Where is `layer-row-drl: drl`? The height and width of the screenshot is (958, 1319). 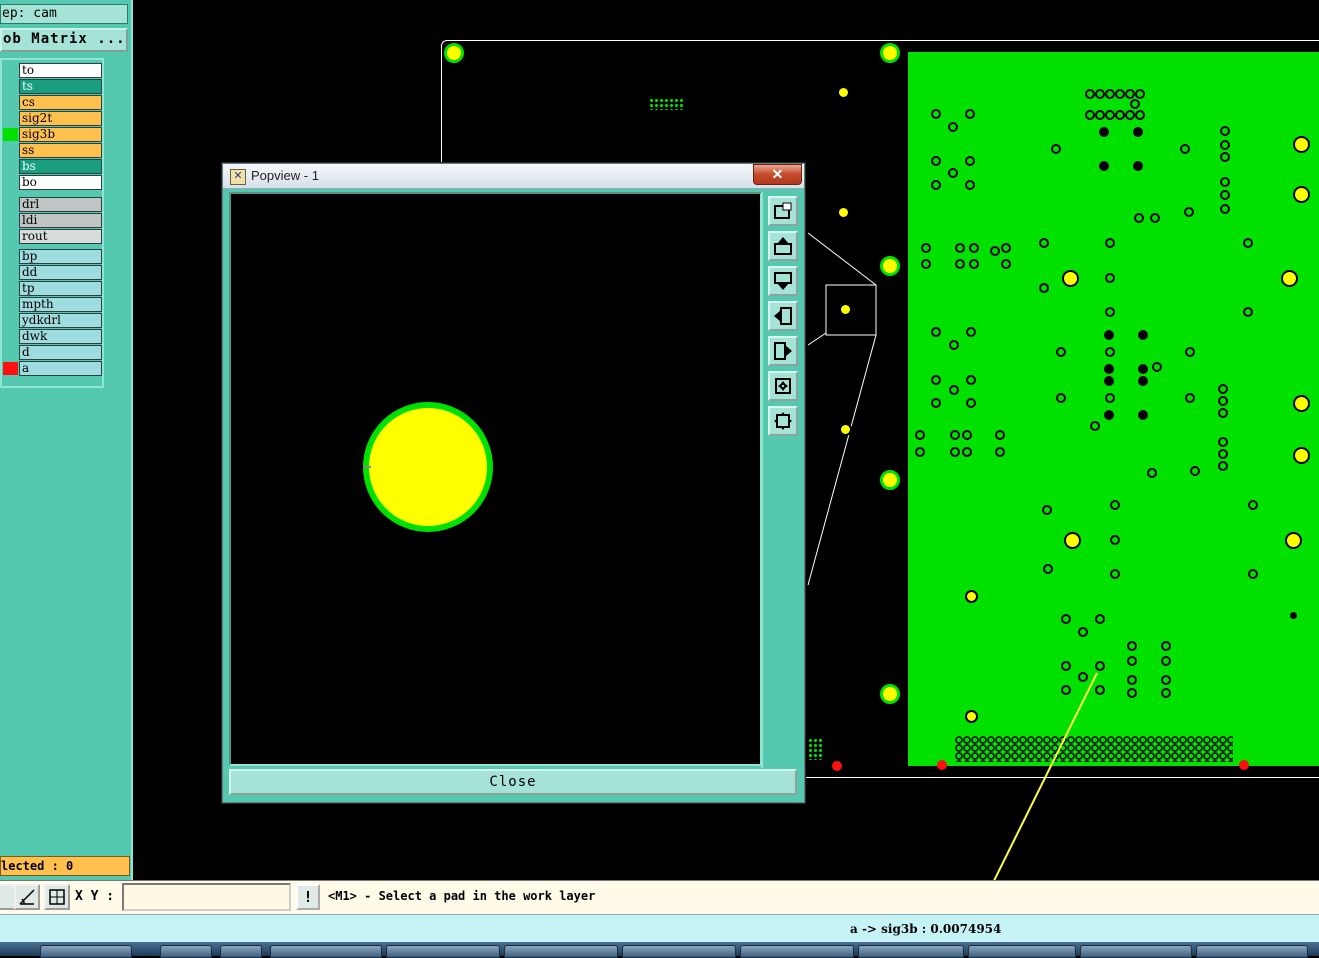 layer-row-drl: drl is located at coordinates (60, 204).